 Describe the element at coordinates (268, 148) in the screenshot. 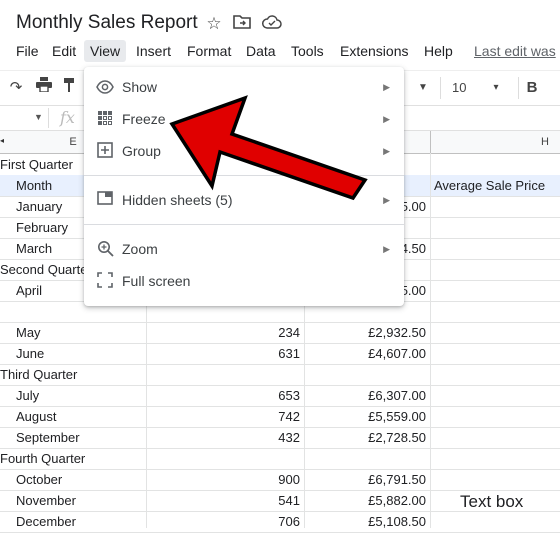

I see `annotation-arrow` at that location.